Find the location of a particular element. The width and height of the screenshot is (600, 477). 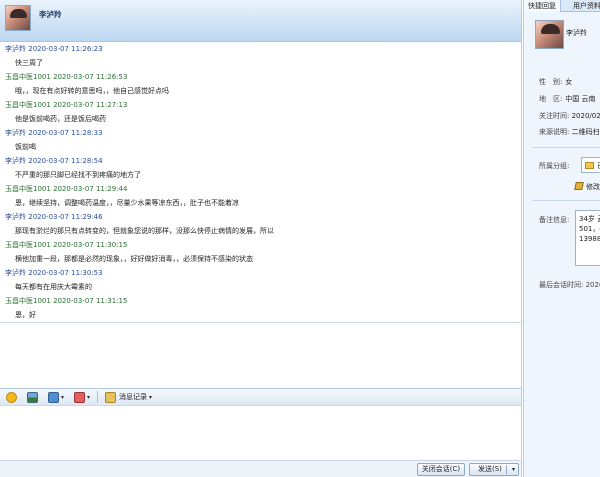

message-time: 2020-03-07 11:30:53 is located at coordinates (65, 273).